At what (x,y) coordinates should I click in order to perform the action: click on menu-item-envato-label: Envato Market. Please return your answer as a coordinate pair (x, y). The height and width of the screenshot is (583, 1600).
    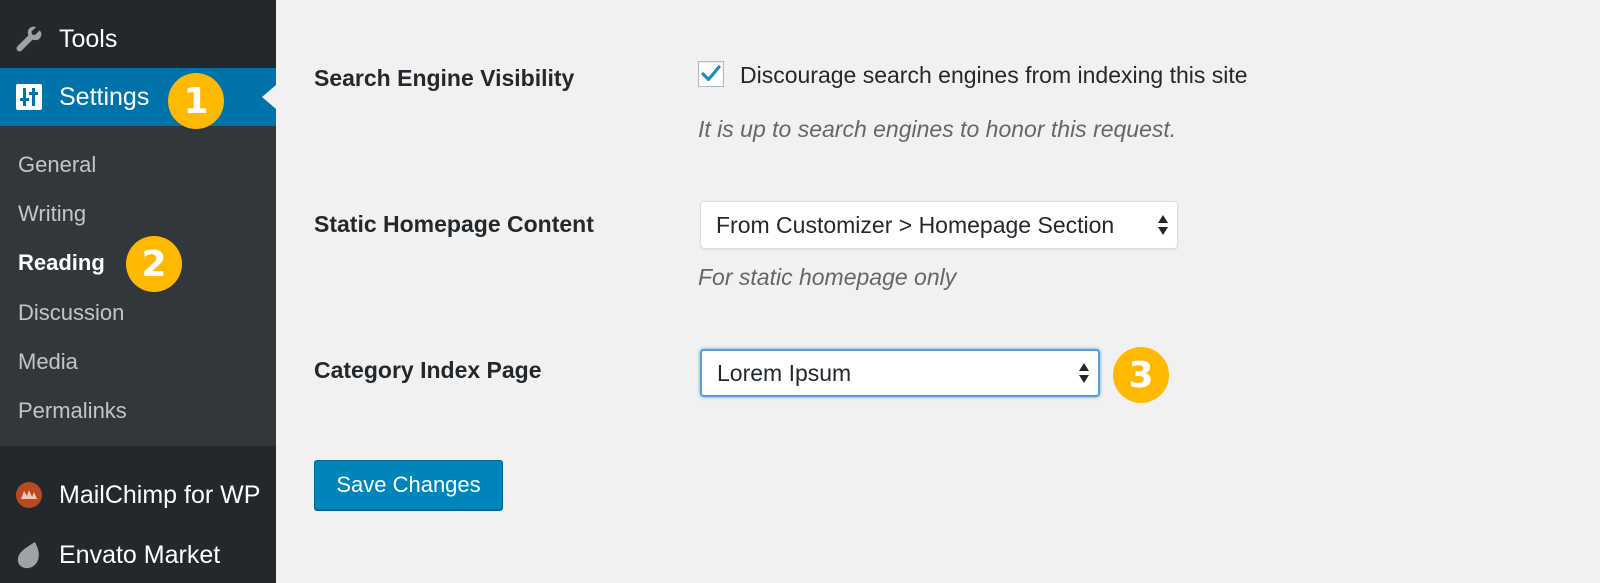
    Looking at the image, I should click on (140, 554).